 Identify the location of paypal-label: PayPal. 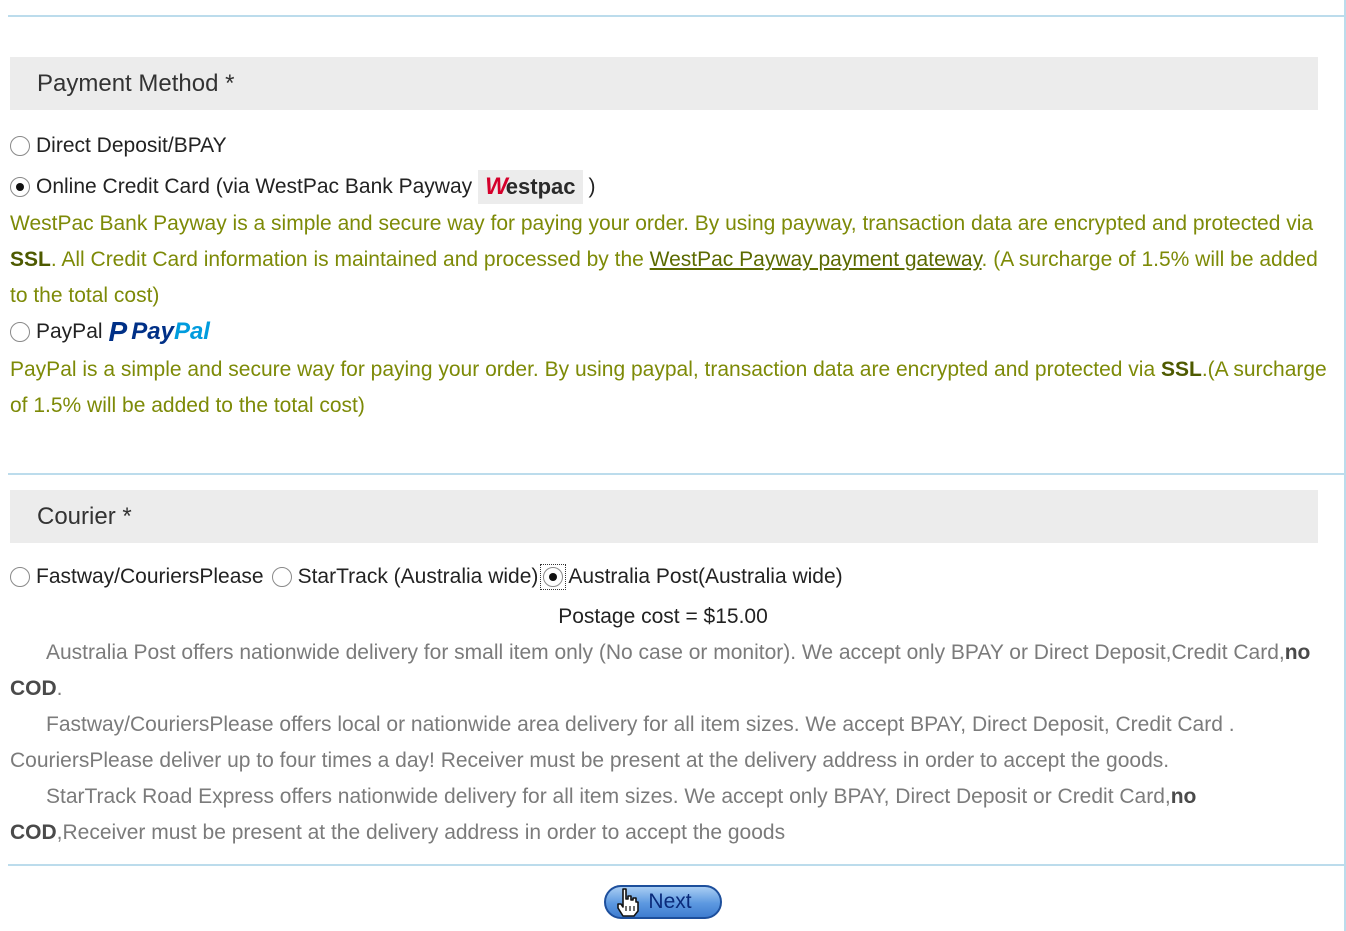
(69, 332).